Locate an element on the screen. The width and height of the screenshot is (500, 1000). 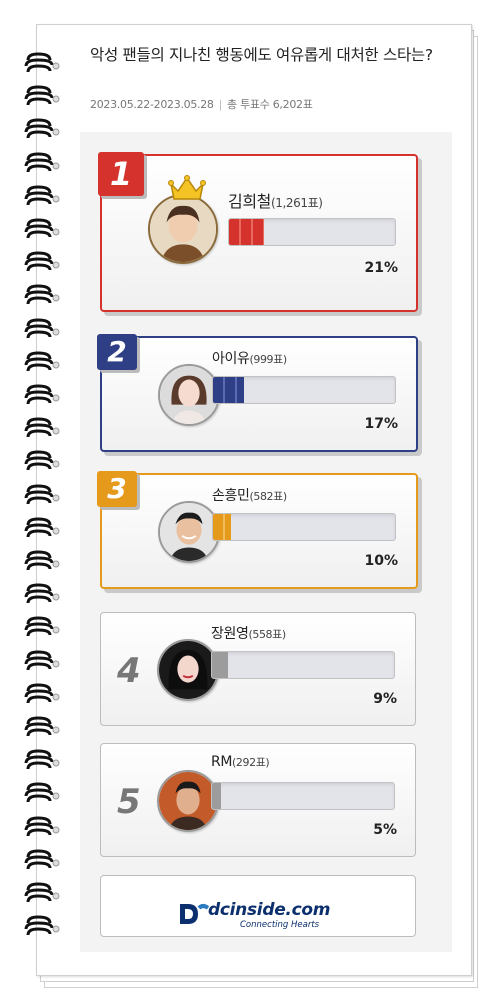
candidate-name-text: RM is located at coordinates (222, 762).